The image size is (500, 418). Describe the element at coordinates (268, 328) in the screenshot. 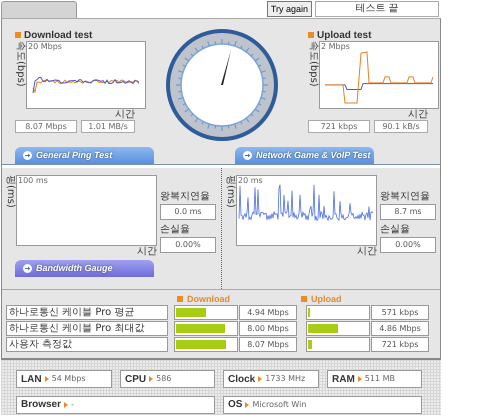

I see `reading-field: 8.00 Mbps` at that location.